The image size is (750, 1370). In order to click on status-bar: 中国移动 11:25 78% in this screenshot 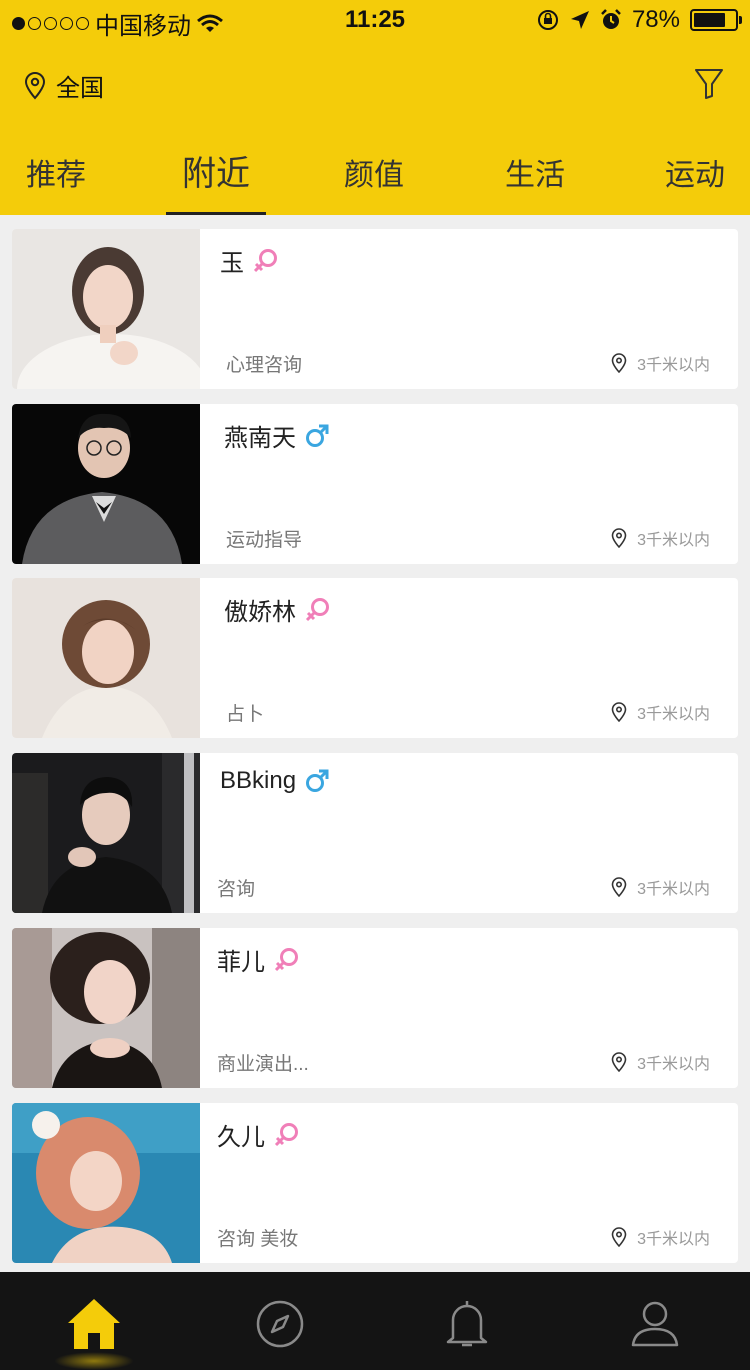, I will do `click(375, 20)`.